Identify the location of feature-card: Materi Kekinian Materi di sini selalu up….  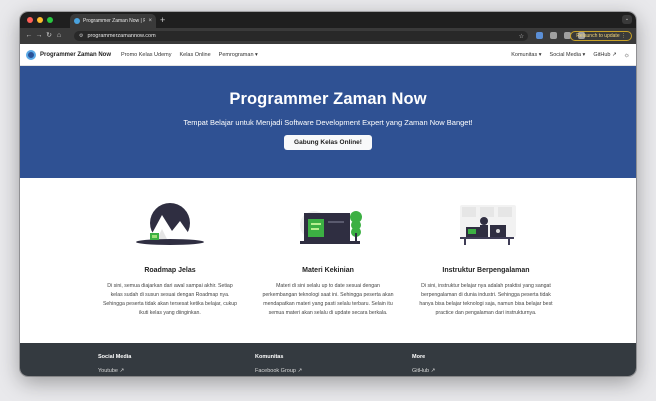
(328, 272).